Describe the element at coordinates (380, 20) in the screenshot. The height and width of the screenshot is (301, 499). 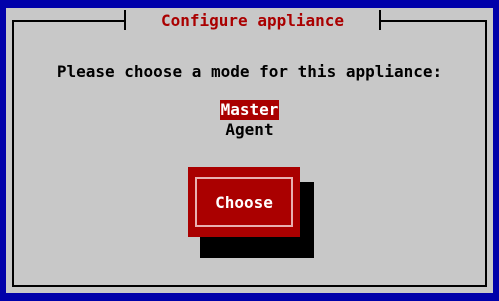
I see `title-right-tick` at that location.